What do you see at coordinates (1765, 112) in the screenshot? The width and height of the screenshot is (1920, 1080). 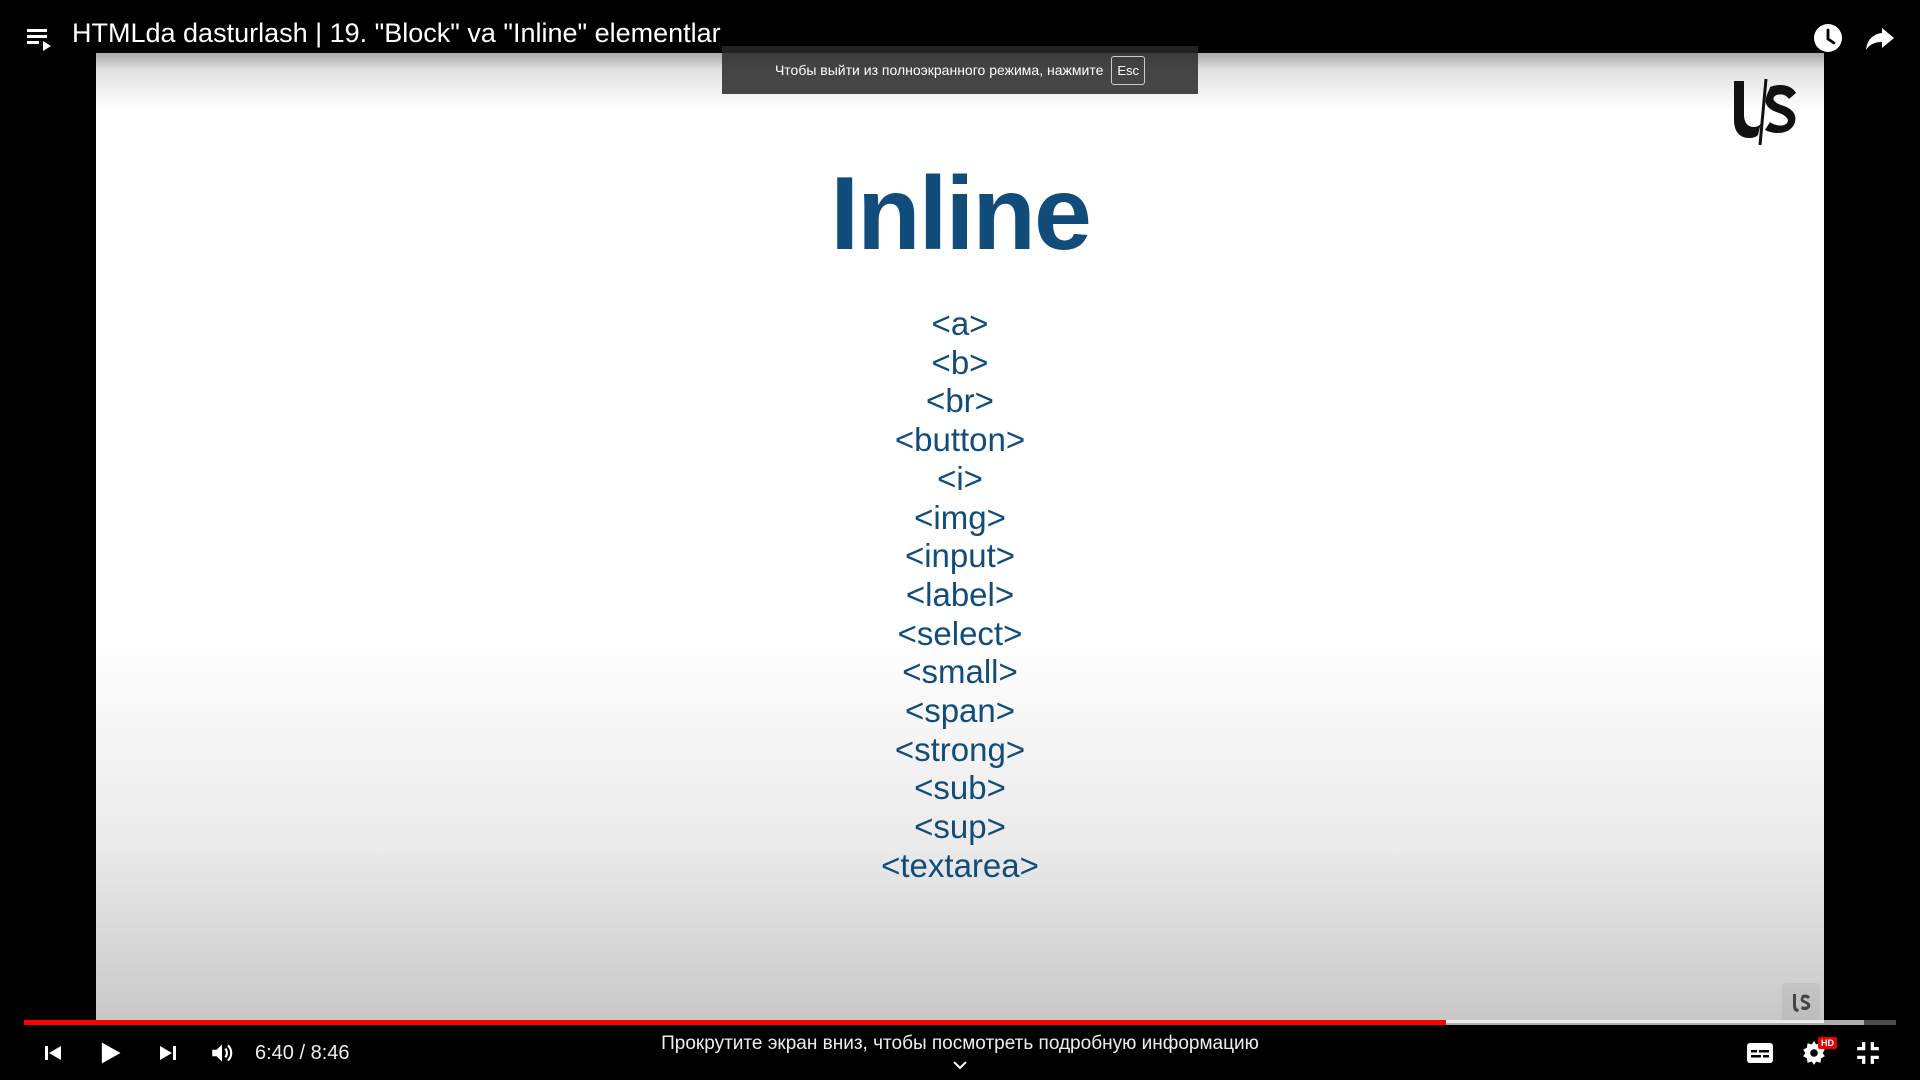 I see `channel-logo-icon` at bounding box center [1765, 112].